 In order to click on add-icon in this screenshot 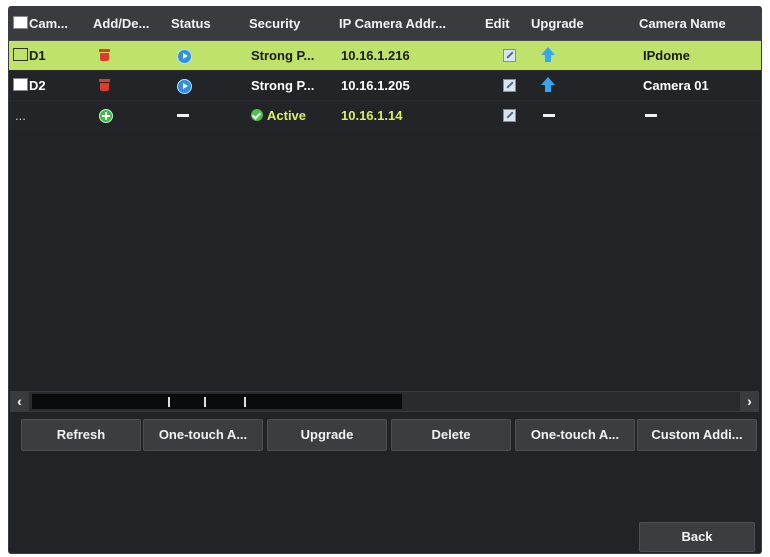, I will do `click(106, 116)`.